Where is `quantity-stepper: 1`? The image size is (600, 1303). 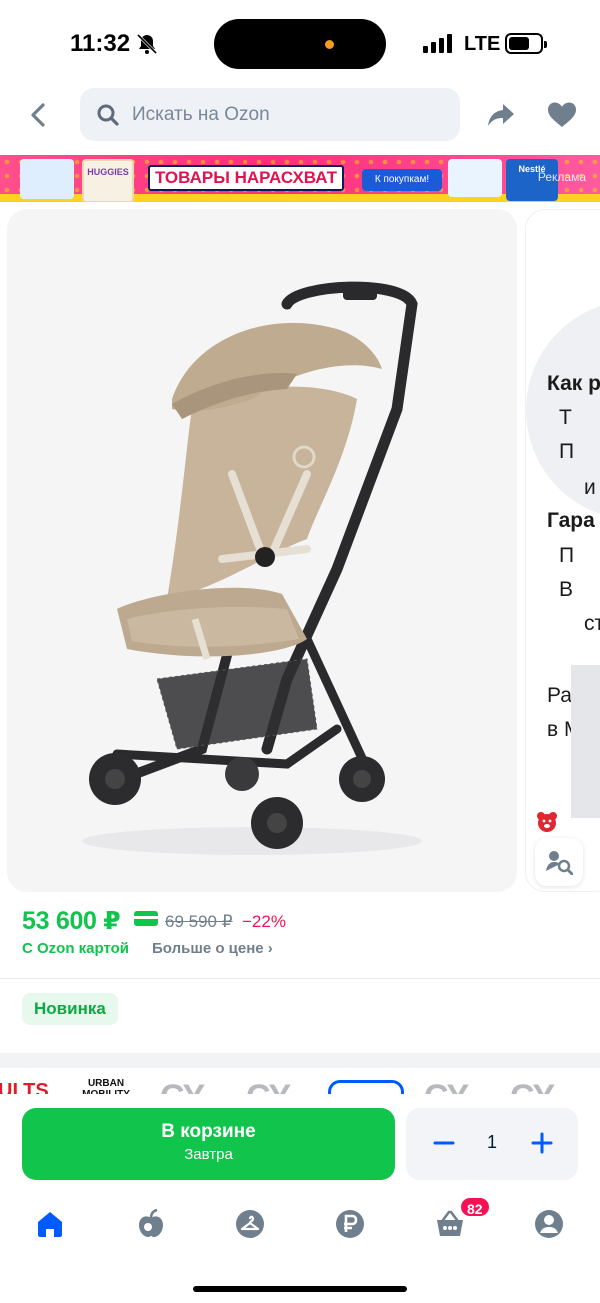 quantity-stepper: 1 is located at coordinates (492, 1144).